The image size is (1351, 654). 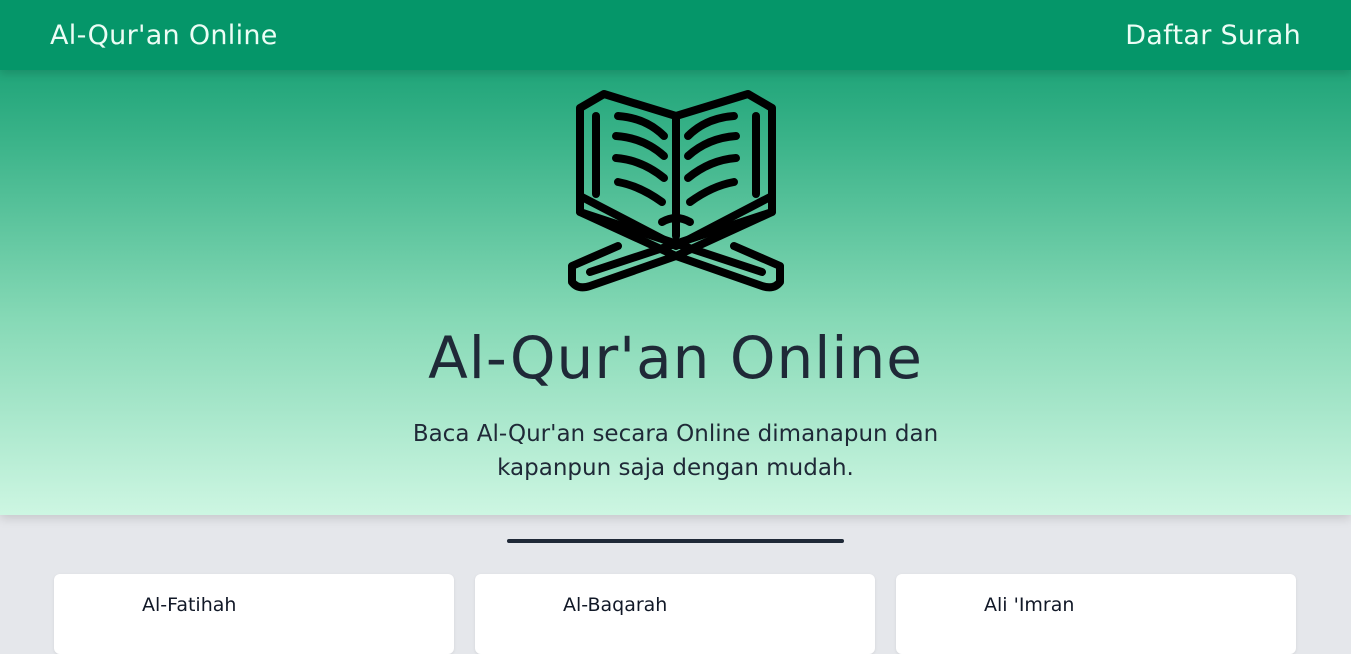 What do you see at coordinates (1096, 614) in the screenshot?
I see `surah-card: Ali 'Imran` at bounding box center [1096, 614].